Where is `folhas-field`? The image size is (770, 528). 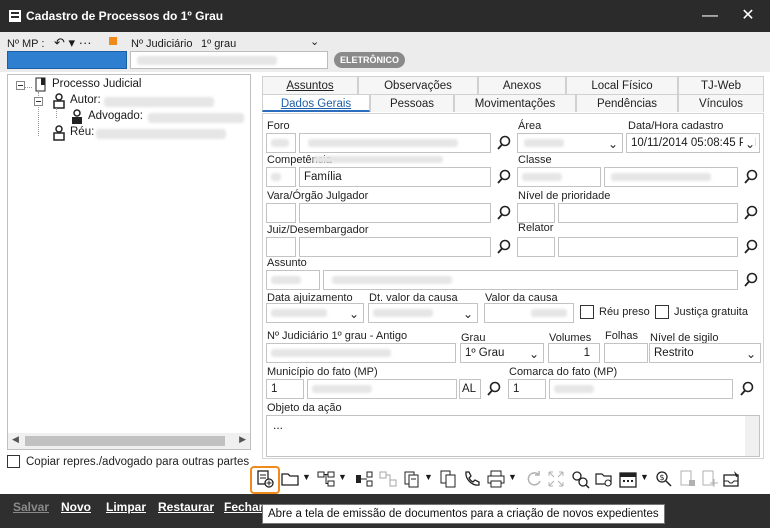 folhas-field is located at coordinates (626, 353).